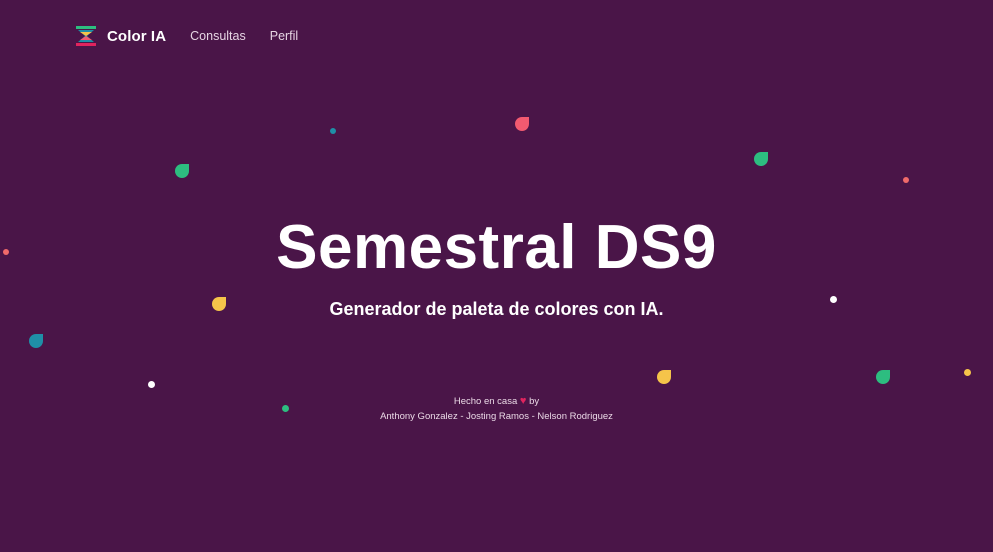 The height and width of the screenshot is (552, 993). I want to click on nav-link-consultas: Consultas, so click(218, 36).